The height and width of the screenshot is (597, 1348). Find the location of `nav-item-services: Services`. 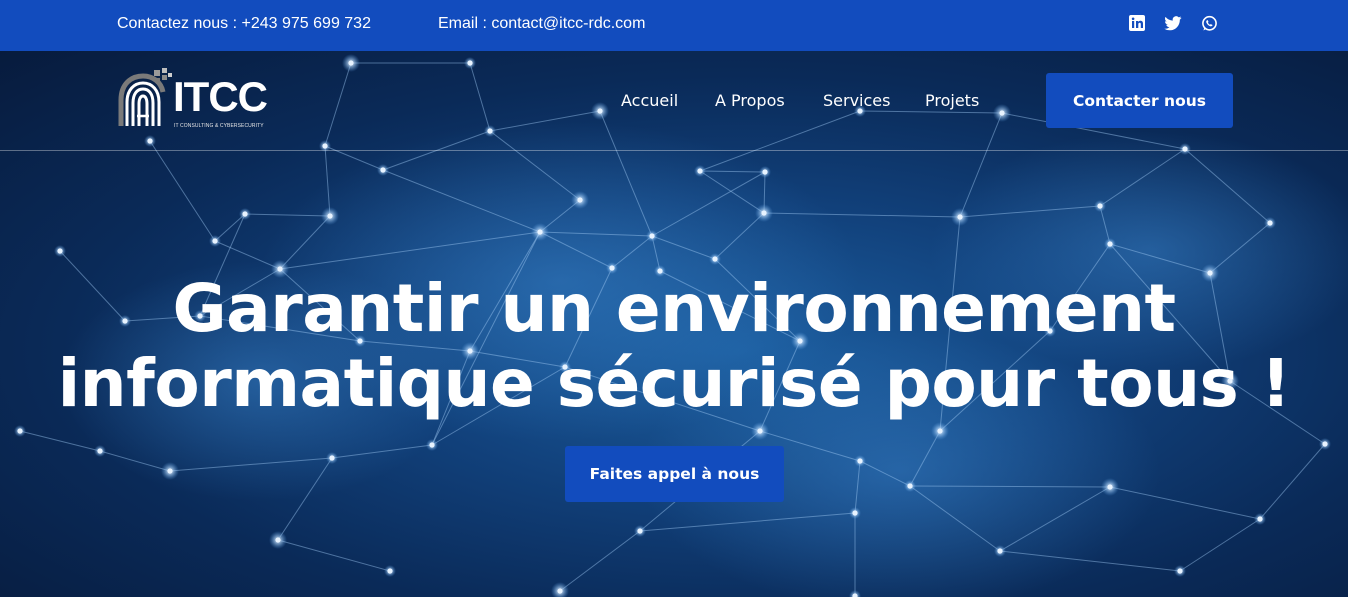

nav-item-services: Services is located at coordinates (856, 100).